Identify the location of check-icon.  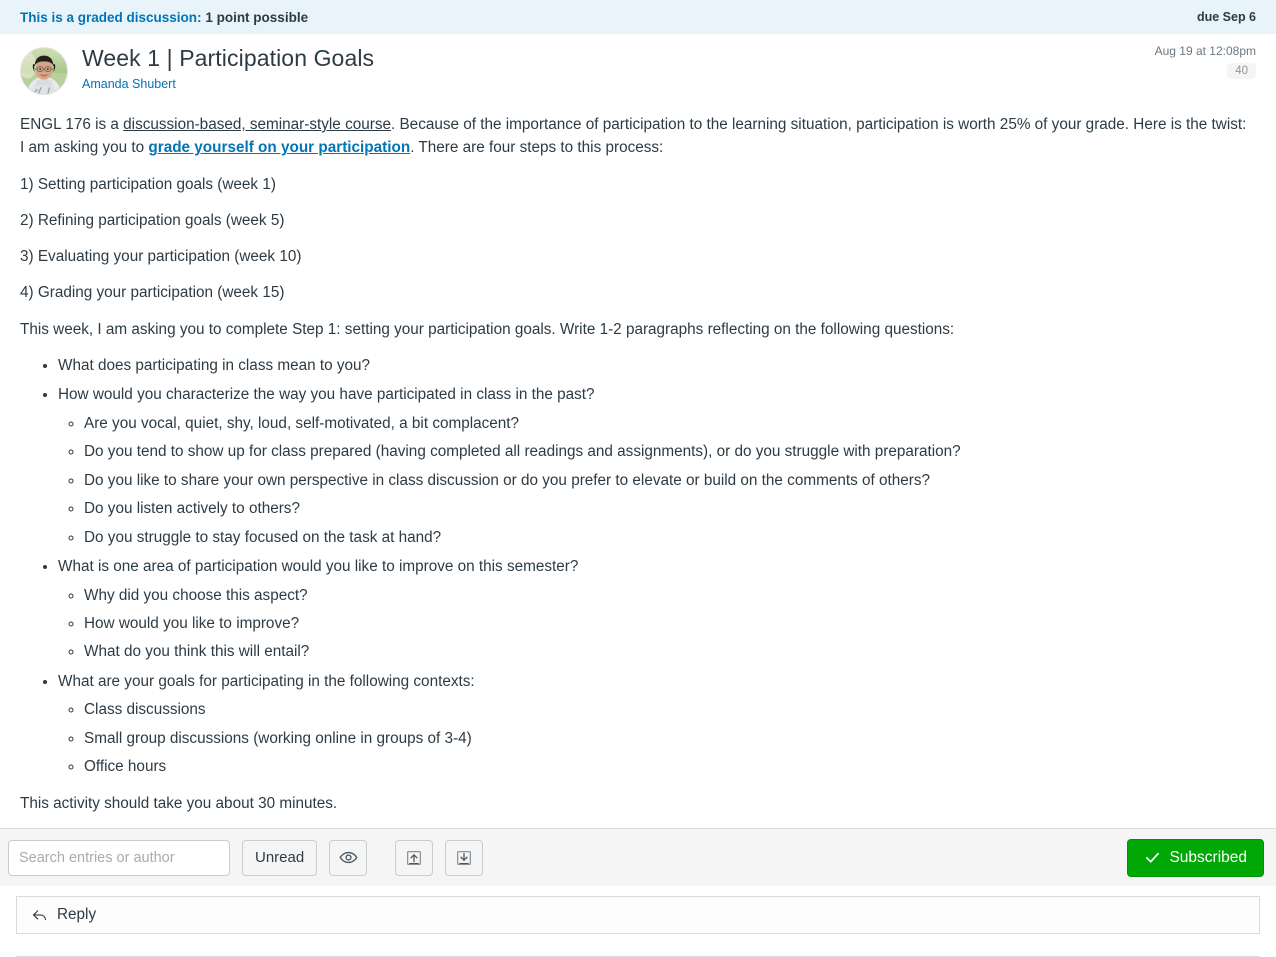
(1152, 857).